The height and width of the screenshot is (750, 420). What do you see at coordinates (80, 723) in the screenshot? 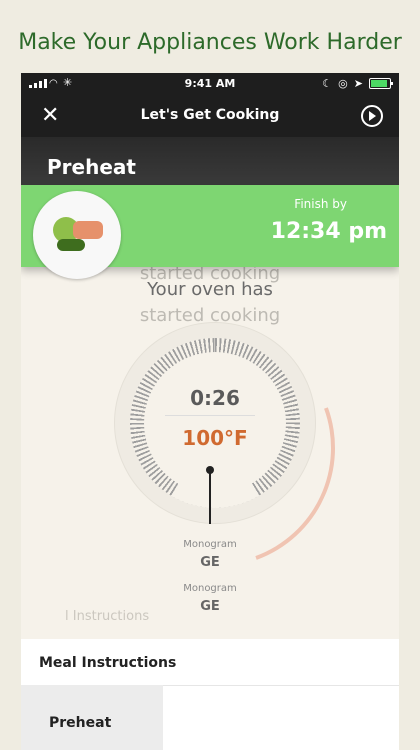
I see `instruction-step-label: Preheat` at bounding box center [80, 723].